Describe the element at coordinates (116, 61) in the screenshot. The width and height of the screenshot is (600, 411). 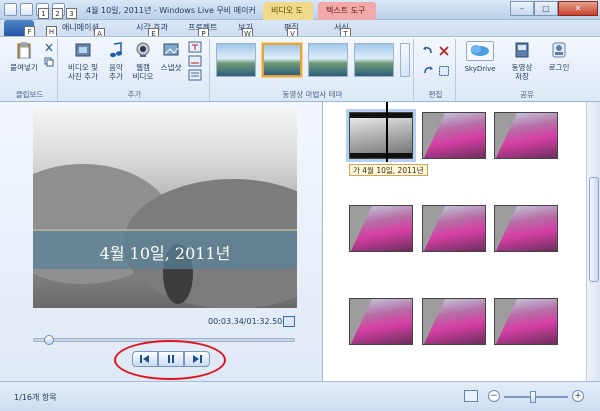
I see `add-music-button: 음악 추가` at that location.